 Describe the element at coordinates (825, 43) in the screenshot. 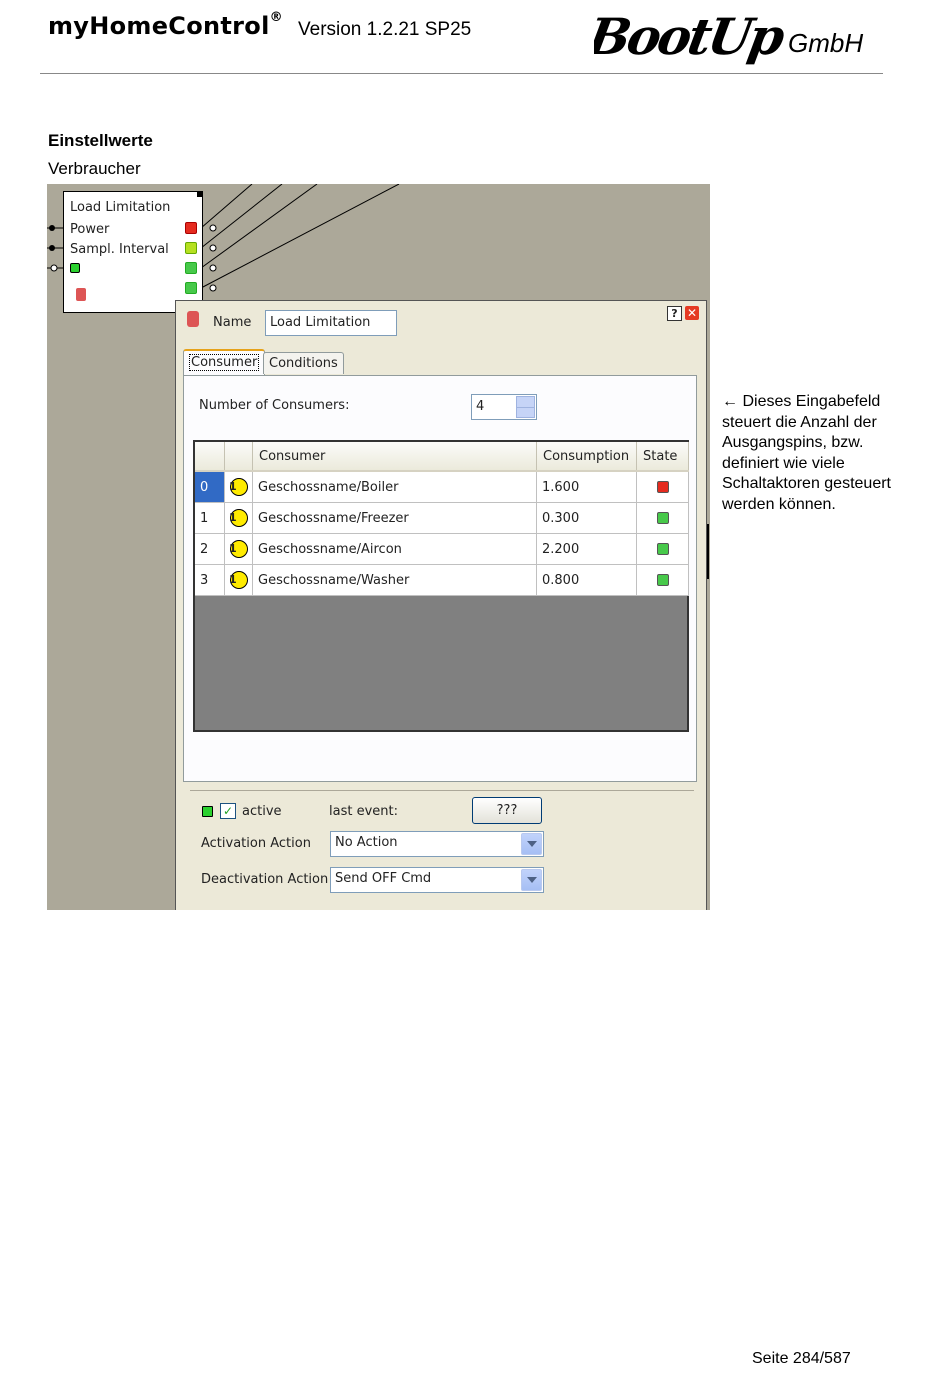

I see `svg-text: GmbH` at that location.